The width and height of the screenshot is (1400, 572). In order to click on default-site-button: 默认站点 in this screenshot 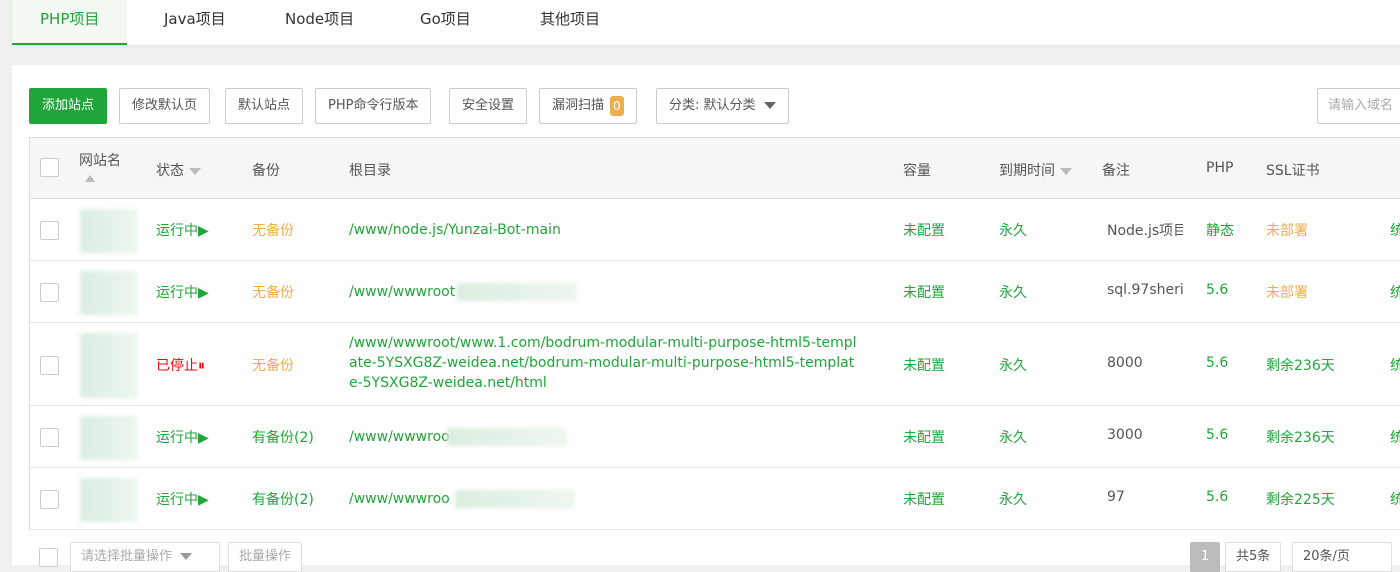, I will do `click(264, 106)`.